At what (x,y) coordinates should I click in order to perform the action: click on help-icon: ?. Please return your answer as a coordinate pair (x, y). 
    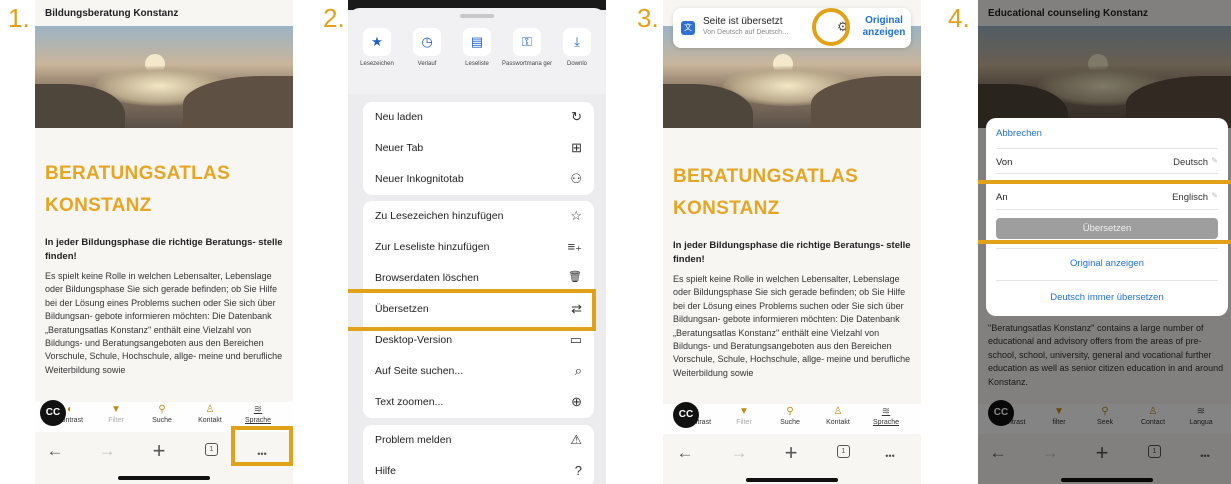
    Looking at the image, I should click on (578, 470).